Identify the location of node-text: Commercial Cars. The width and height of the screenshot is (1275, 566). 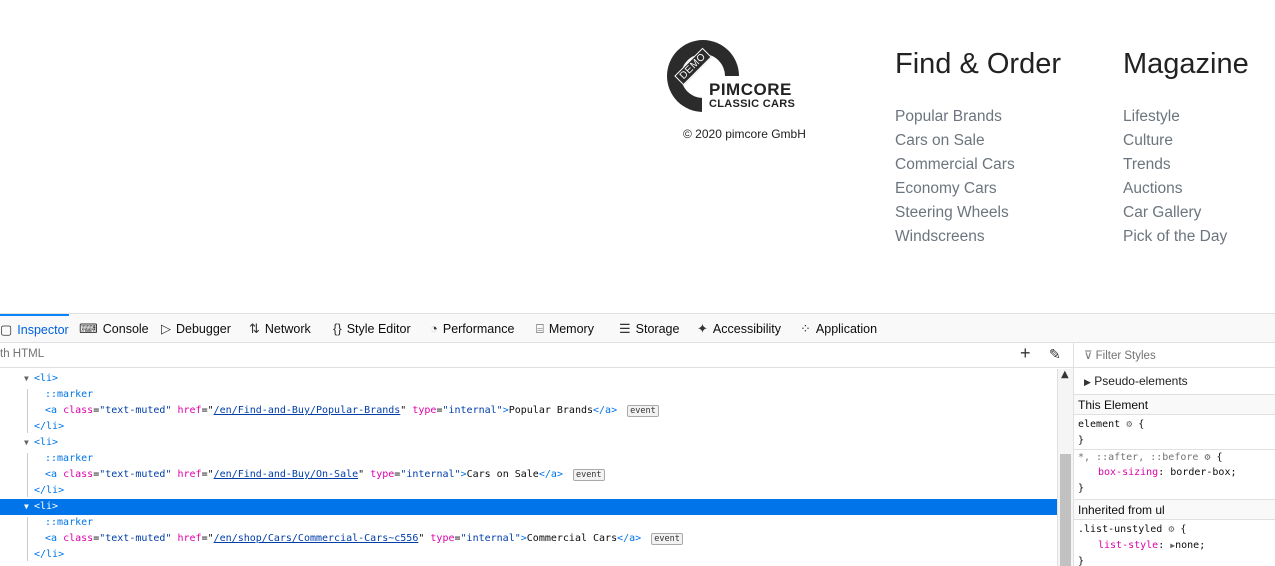
(572, 538).